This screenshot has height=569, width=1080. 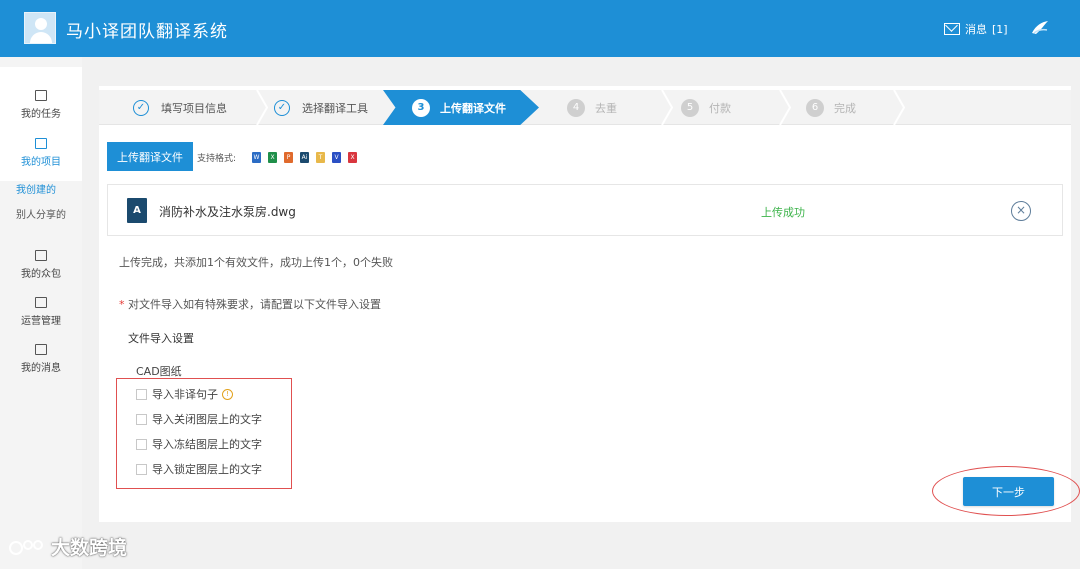 I want to click on file-name: 消防补水及注水泵房.dwg, so click(x=227, y=212).